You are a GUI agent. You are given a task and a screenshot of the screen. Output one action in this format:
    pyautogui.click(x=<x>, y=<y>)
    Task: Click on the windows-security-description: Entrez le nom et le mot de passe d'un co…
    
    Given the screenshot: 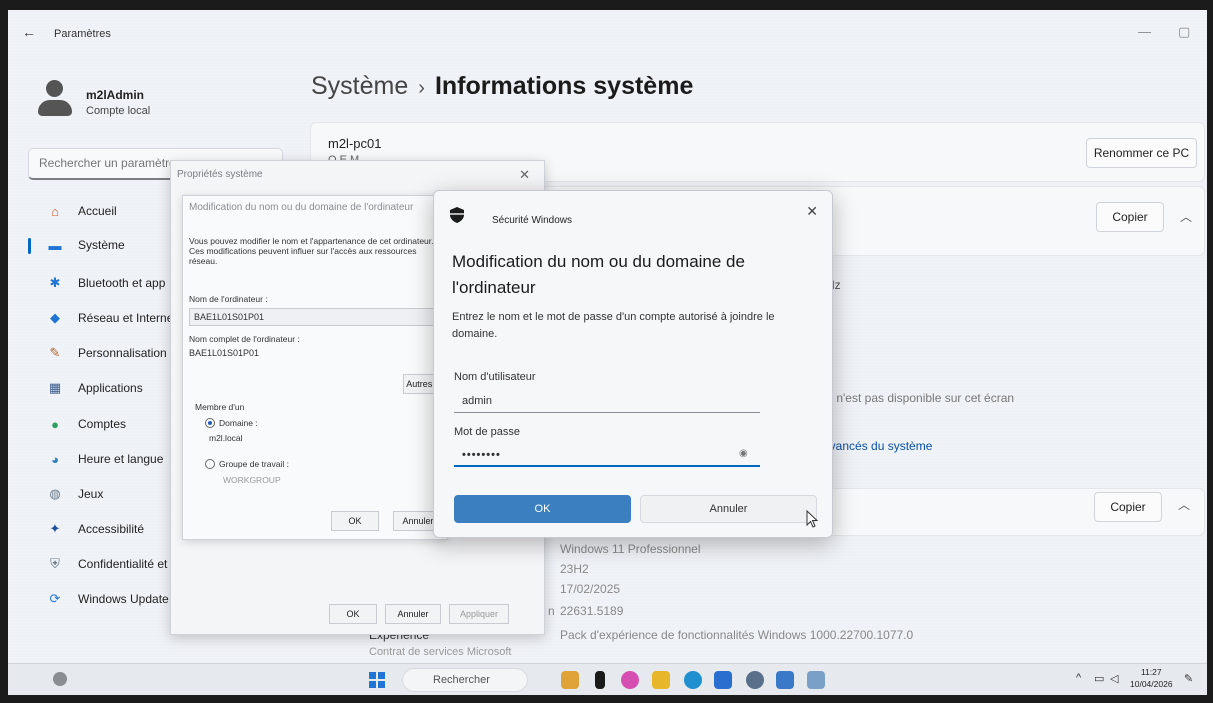 What is the action you would take?
    pyautogui.click(x=613, y=325)
    